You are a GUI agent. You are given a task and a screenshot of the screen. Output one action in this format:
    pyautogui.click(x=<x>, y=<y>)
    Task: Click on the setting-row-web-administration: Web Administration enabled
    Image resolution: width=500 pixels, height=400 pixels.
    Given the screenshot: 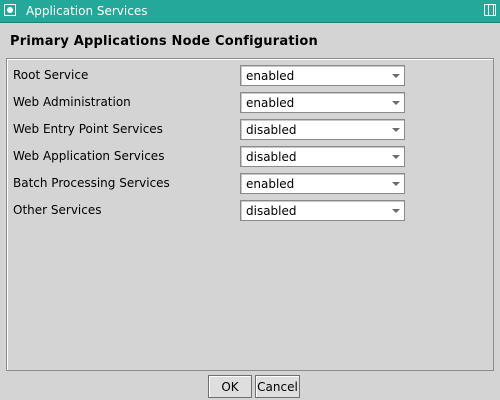 What is the action you would take?
    pyautogui.click(x=250, y=102)
    